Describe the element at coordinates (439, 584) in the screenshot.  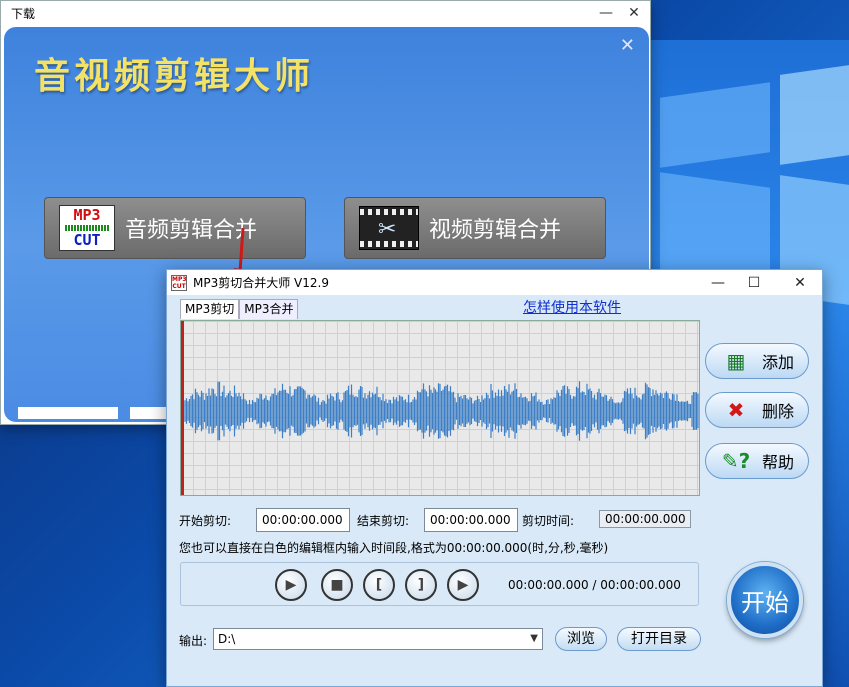
I see `player-bar: ▶ ■ [ ] ▶ 00:00:00.000 / 00:00:00.000` at that location.